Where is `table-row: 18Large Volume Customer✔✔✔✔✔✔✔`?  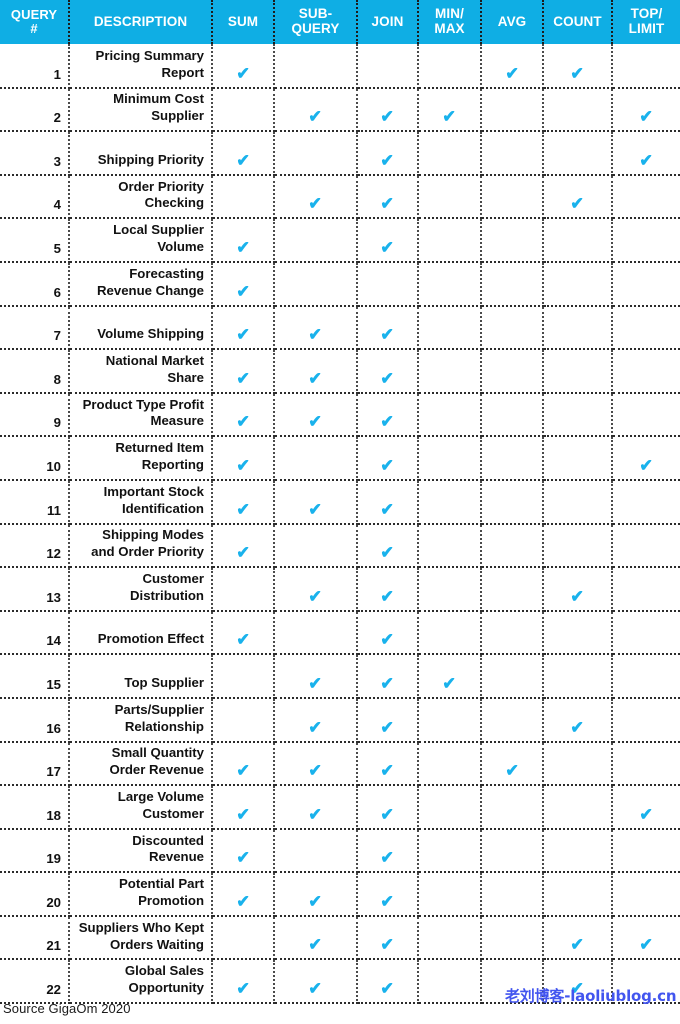
table-row: 18Large Volume Customer✔✔✔✔✔✔✔ is located at coordinates (340, 807).